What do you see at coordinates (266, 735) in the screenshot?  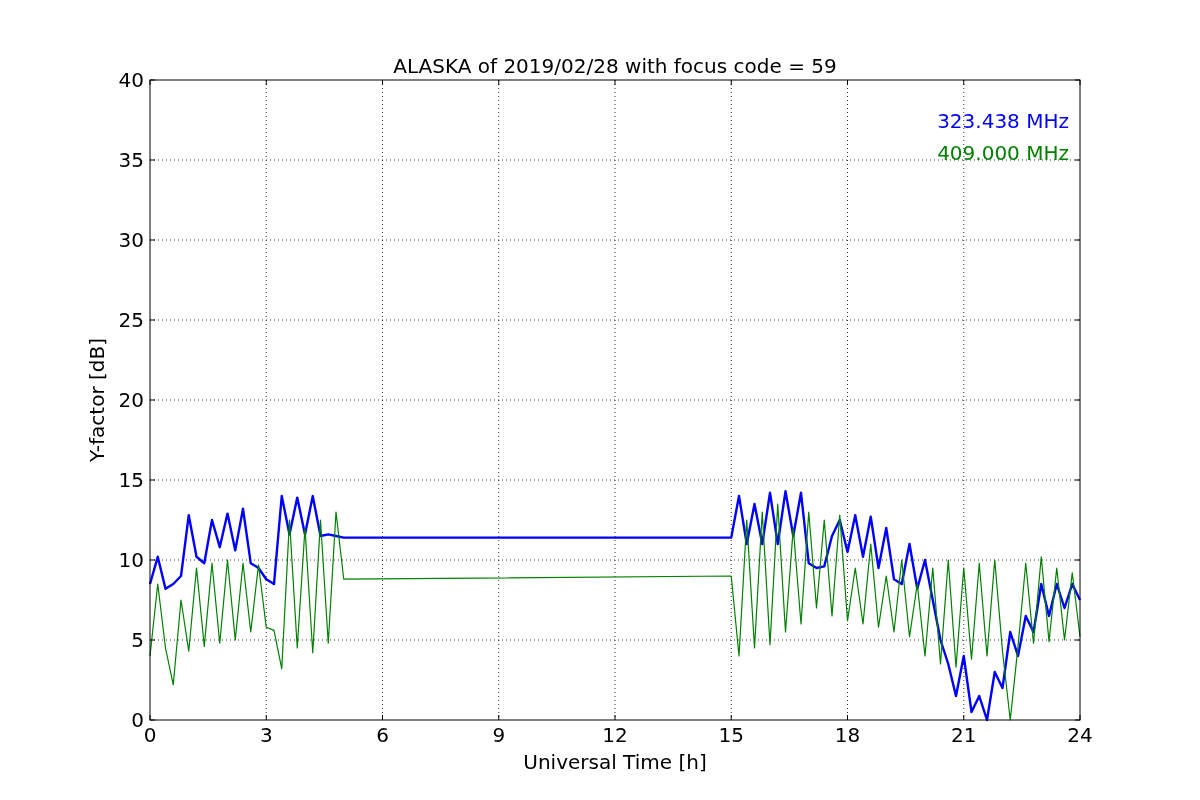 I see `tick-label: 3` at bounding box center [266, 735].